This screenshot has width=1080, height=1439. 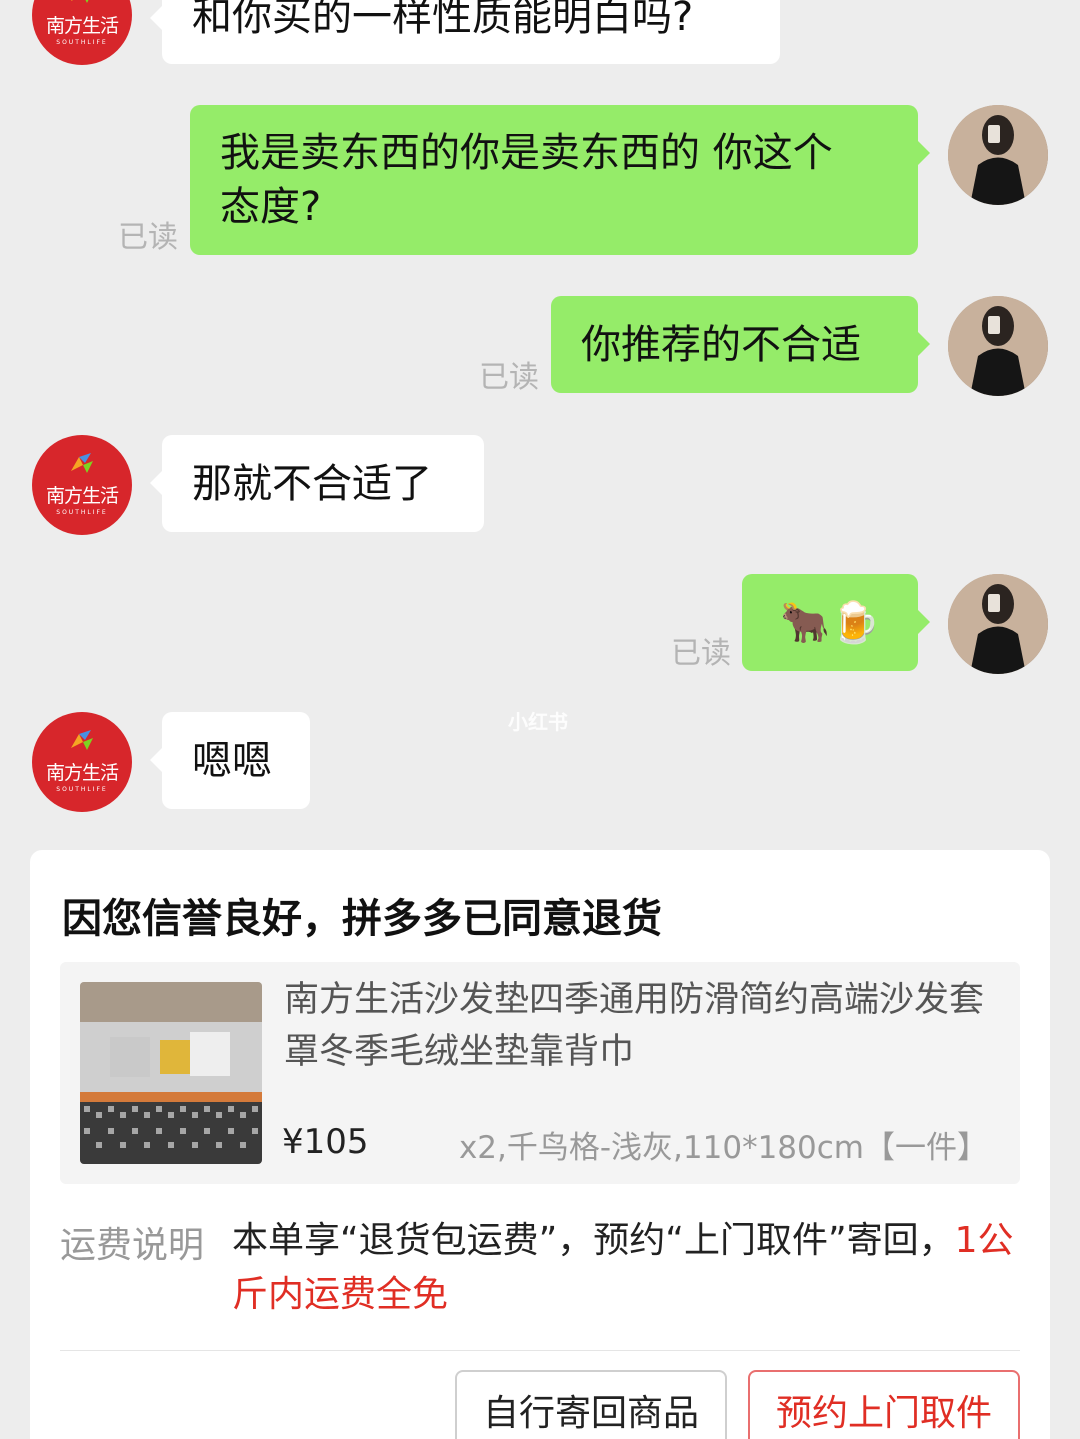 What do you see at coordinates (884, 1404) in the screenshot?
I see `schedule-pickup-button: 预约上门取件` at bounding box center [884, 1404].